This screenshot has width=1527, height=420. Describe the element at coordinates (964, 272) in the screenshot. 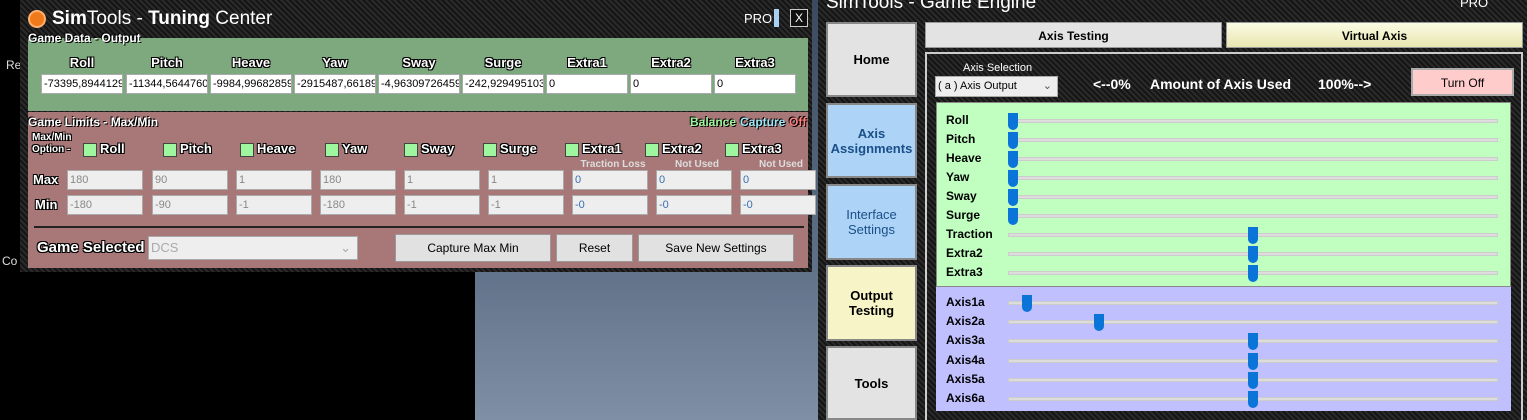

I see `slider-label: Extra3` at that location.